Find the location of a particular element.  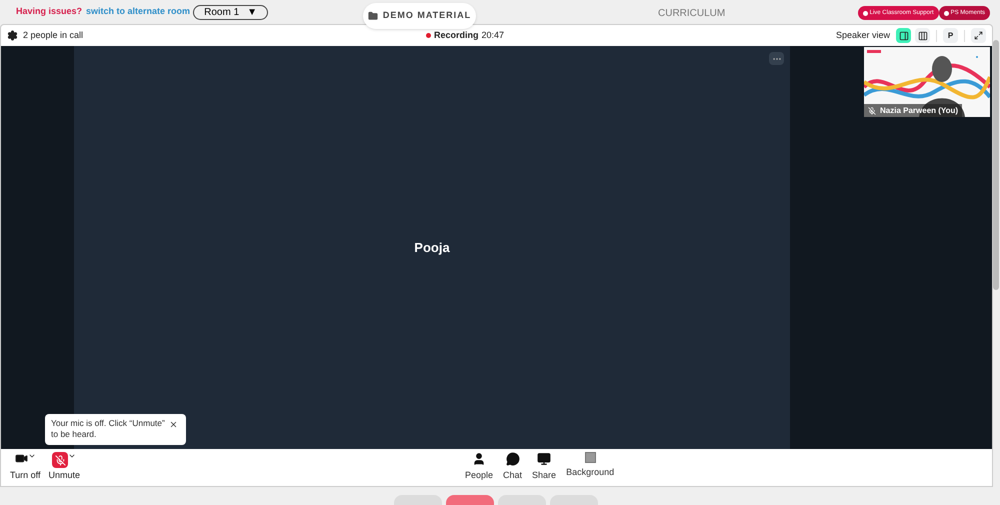

folder-icon is located at coordinates (373, 16).